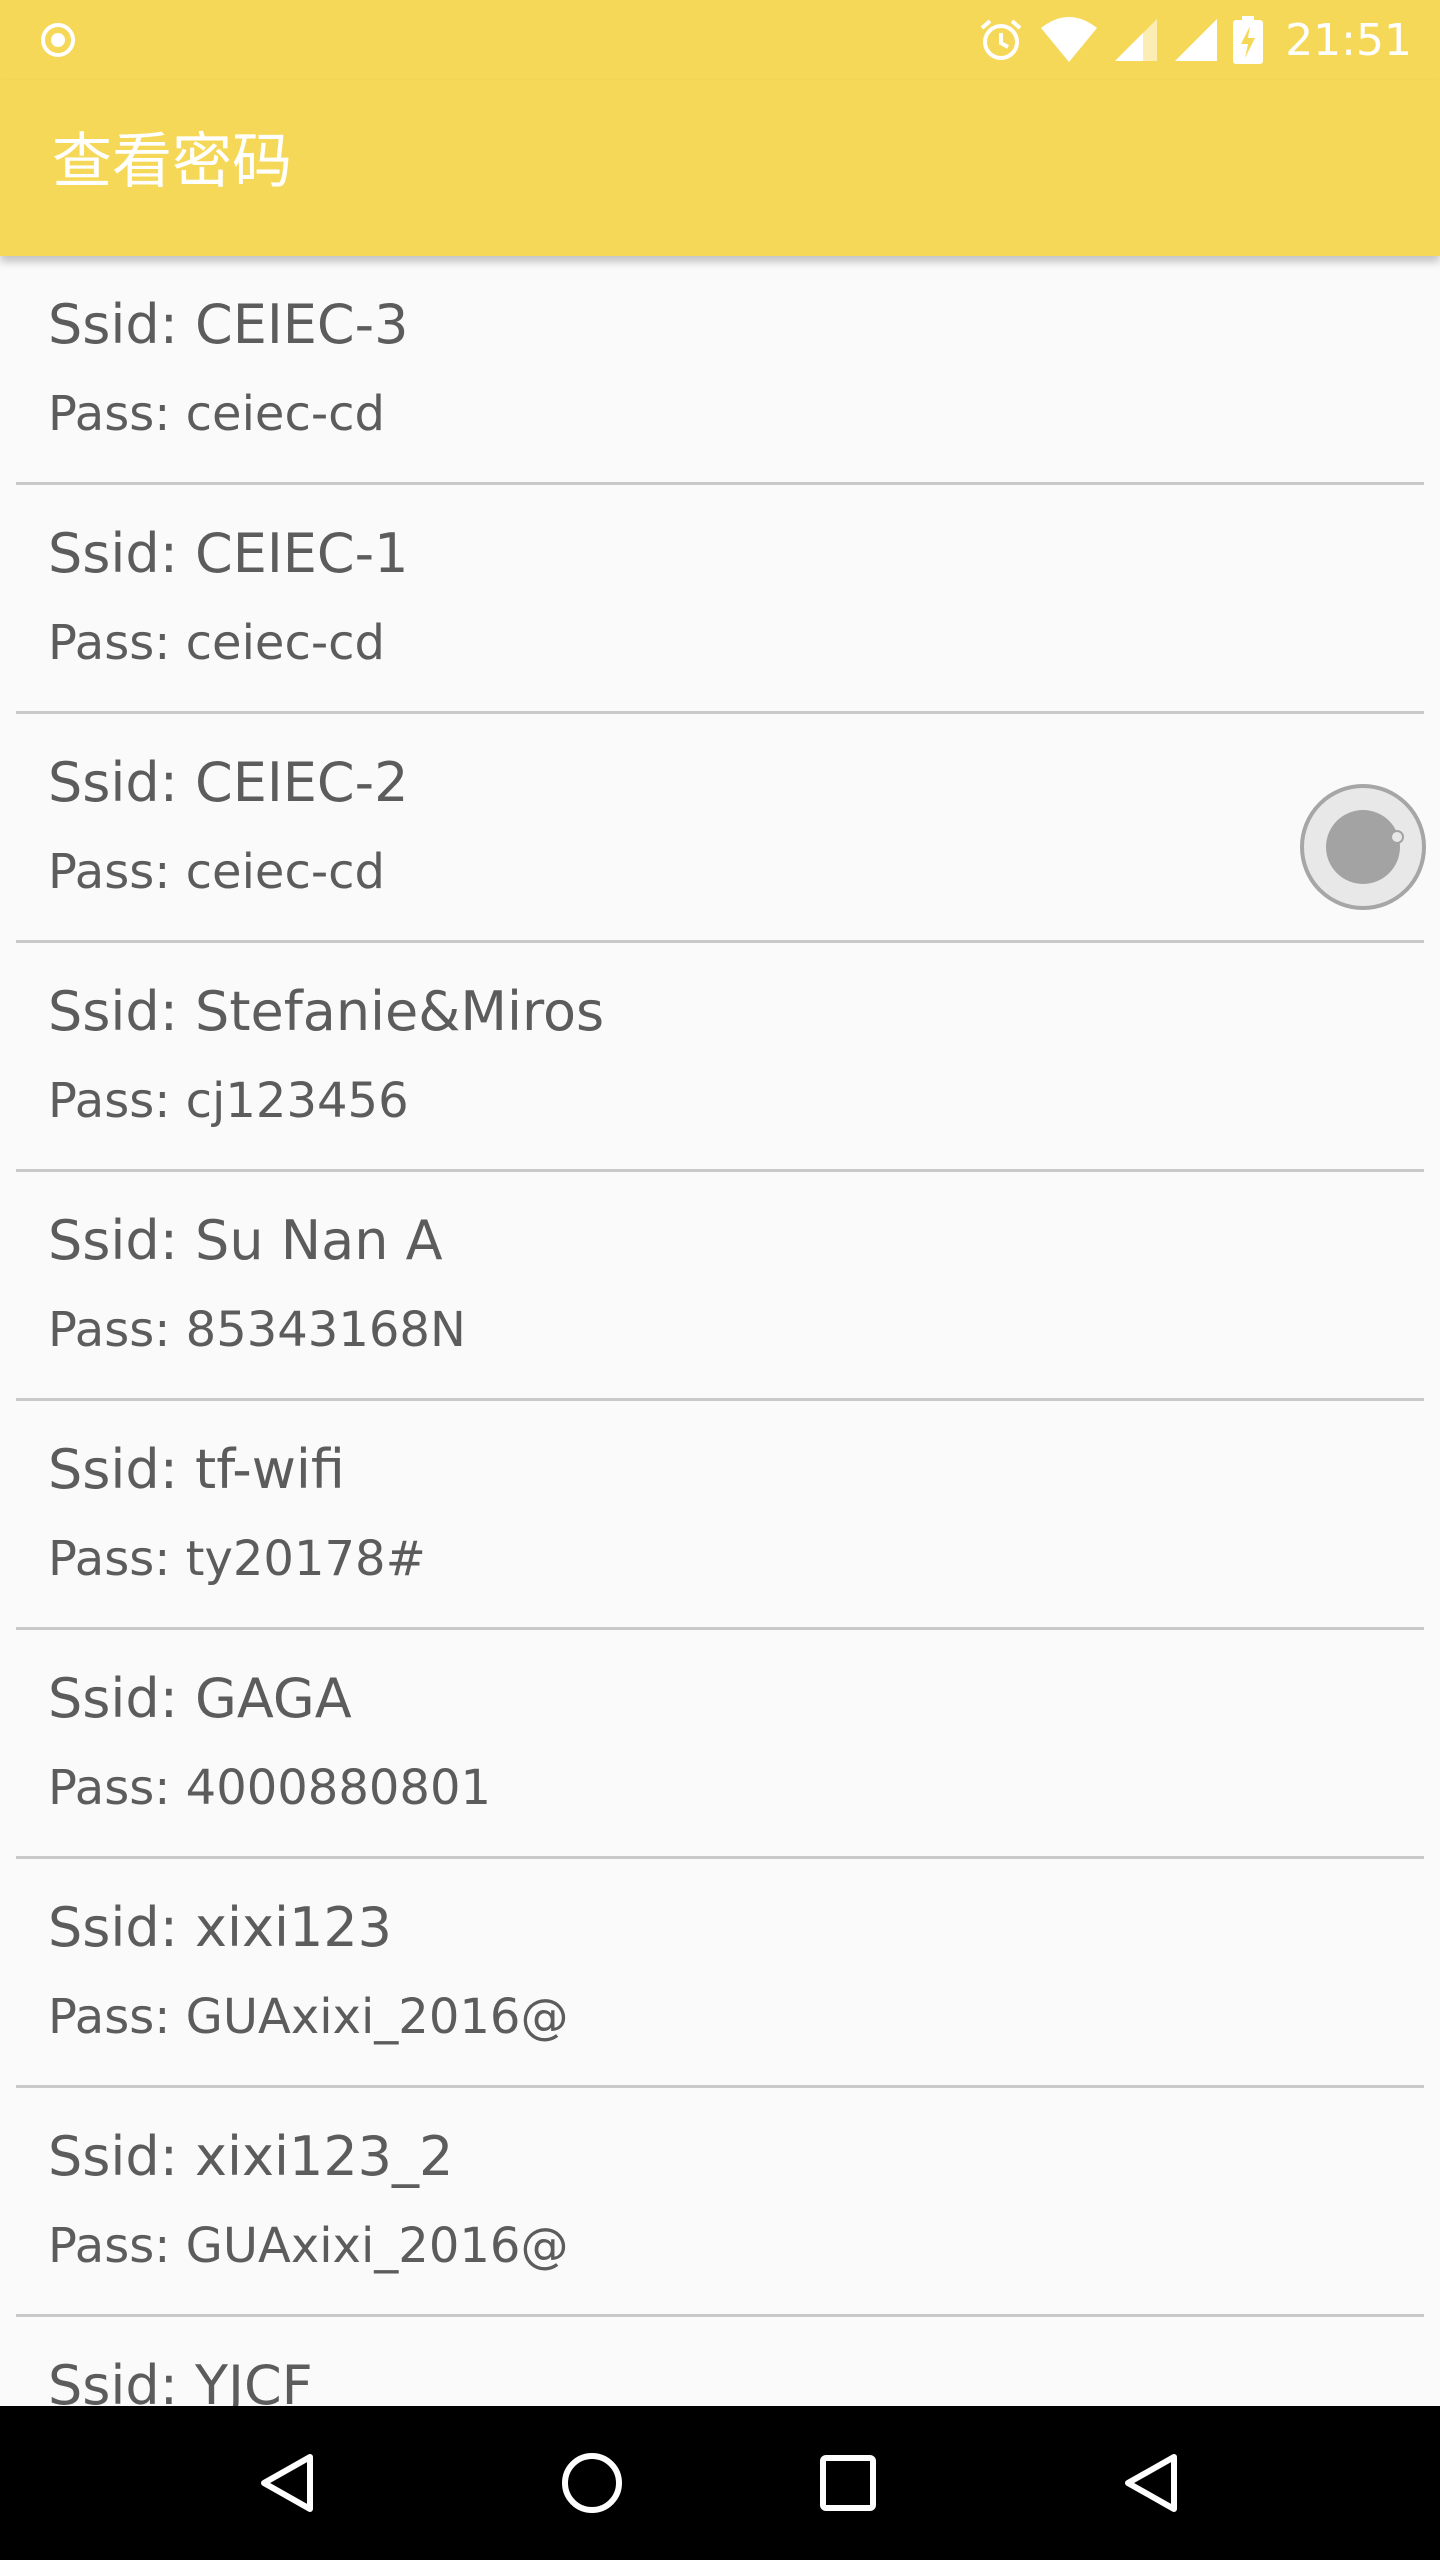  What do you see at coordinates (720, 828) in the screenshot?
I see `list-item: Ssid: CEIEC-2 Pass: ceiec-cd` at bounding box center [720, 828].